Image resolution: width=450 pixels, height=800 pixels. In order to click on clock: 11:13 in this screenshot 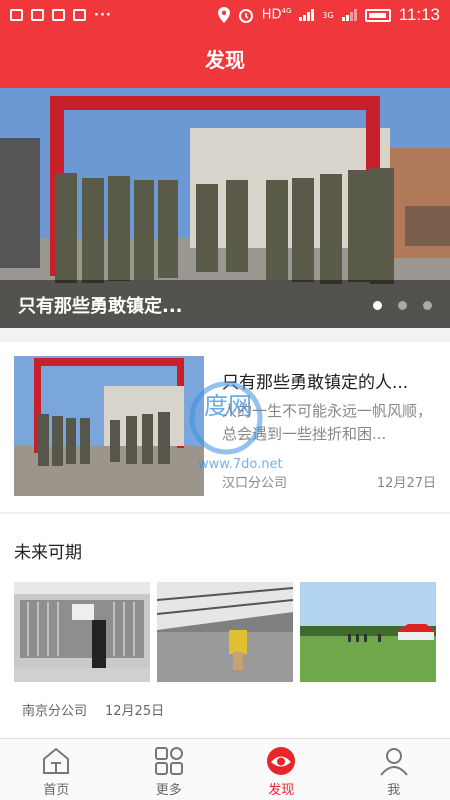, I will do `click(419, 14)`.